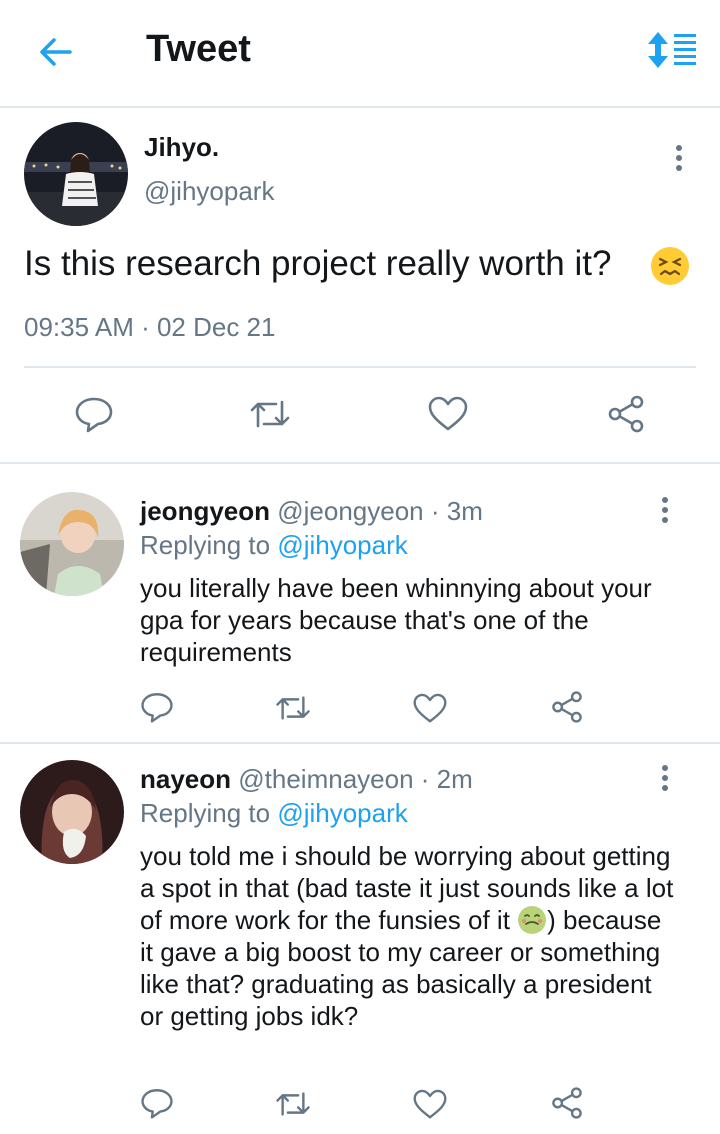 The image size is (720, 1134). What do you see at coordinates (209, 191) in the screenshot?
I see `author-handle: @jihyopark` at bounding box center [209, 191].